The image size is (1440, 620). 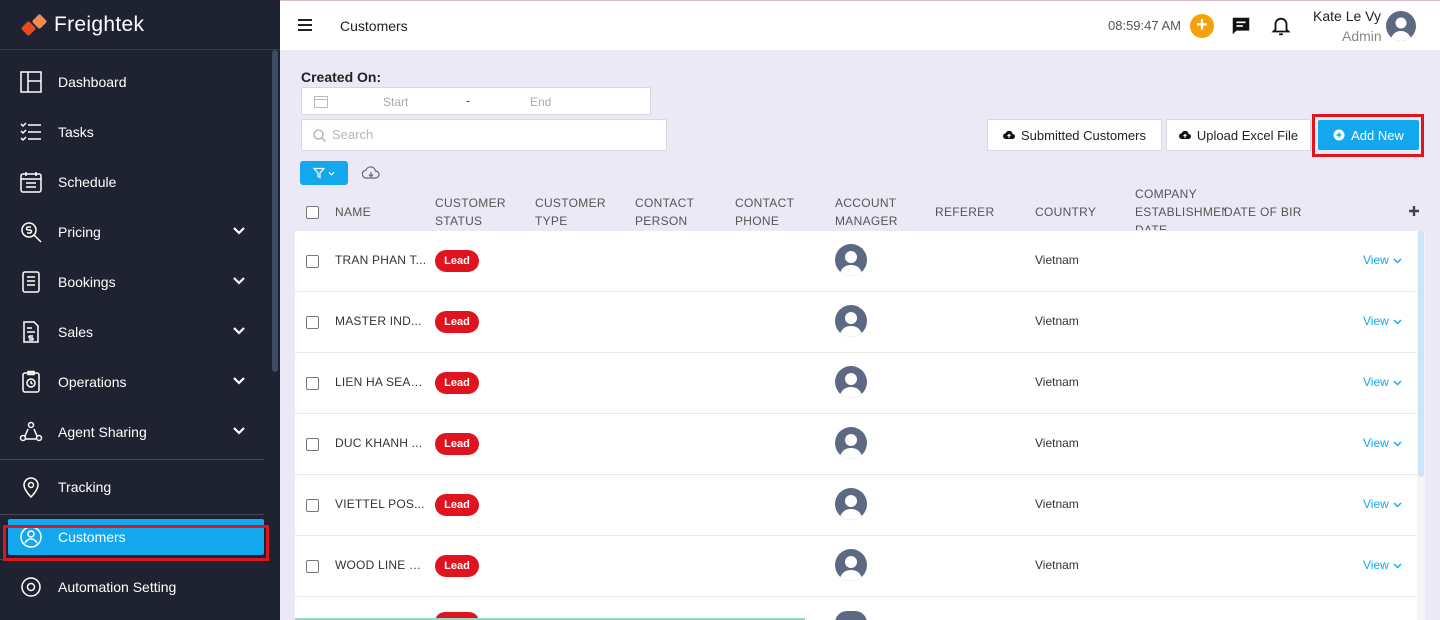 What do you see at coordinates (353, 212) in the screenshot?
I see `column-header-name: NAME` at bounding box center [353, 212].